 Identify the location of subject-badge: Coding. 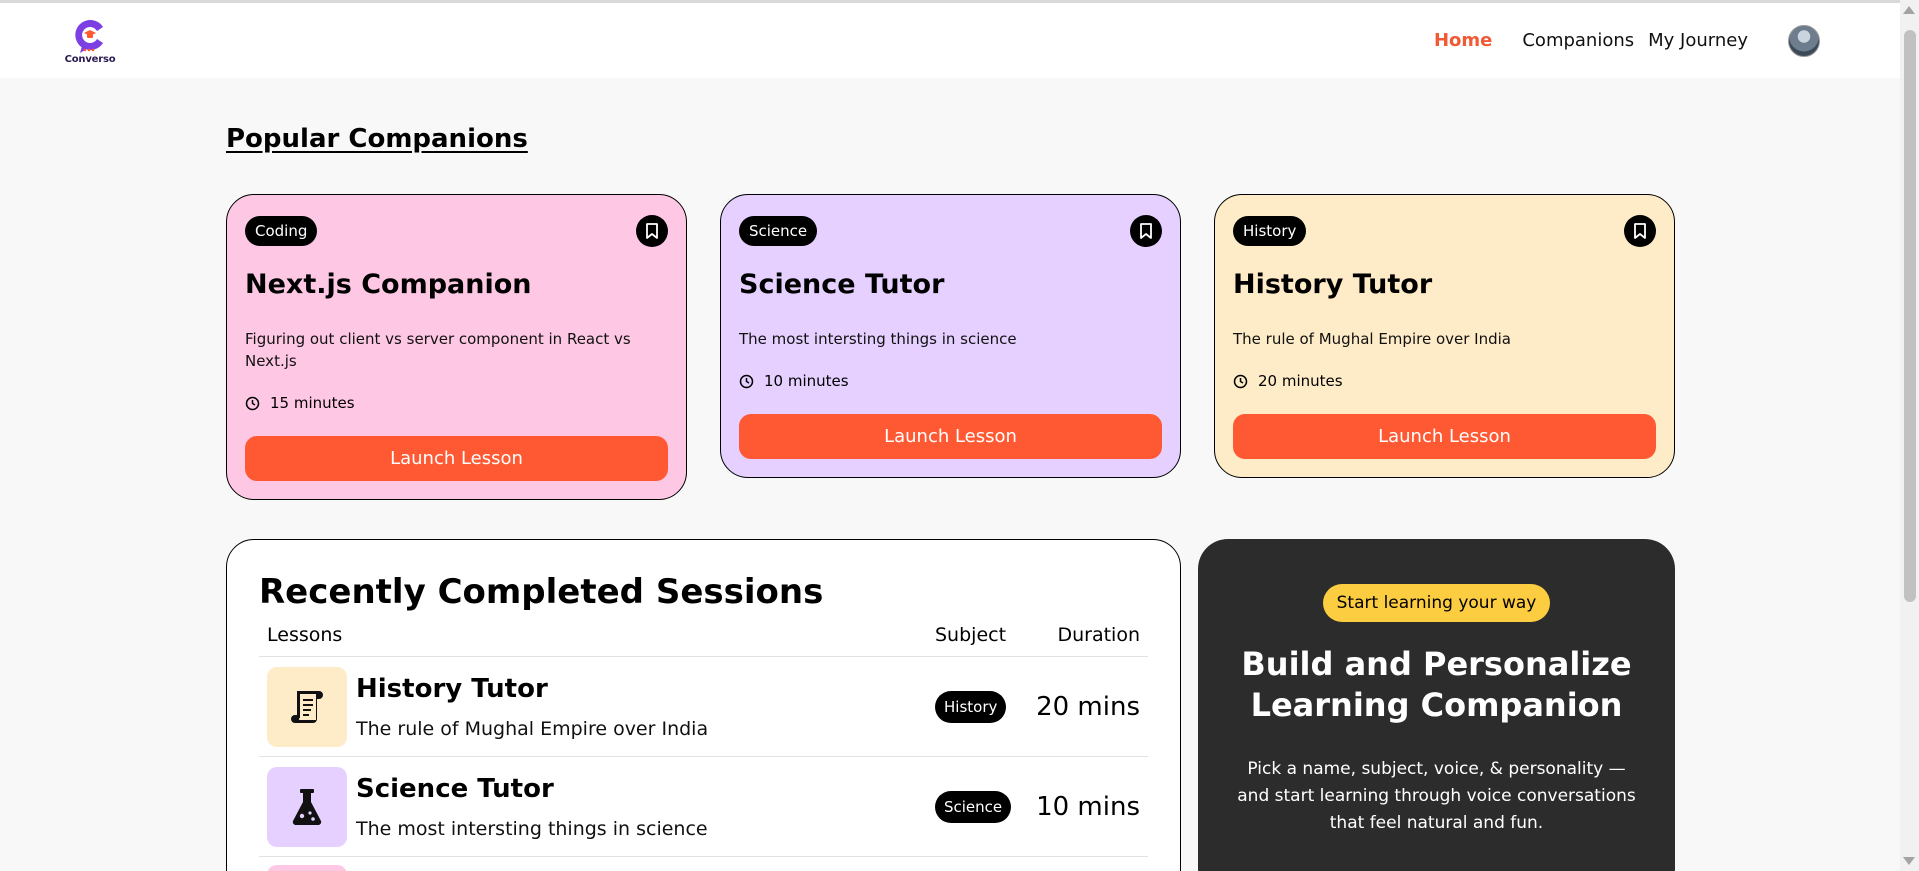
(281, 231).